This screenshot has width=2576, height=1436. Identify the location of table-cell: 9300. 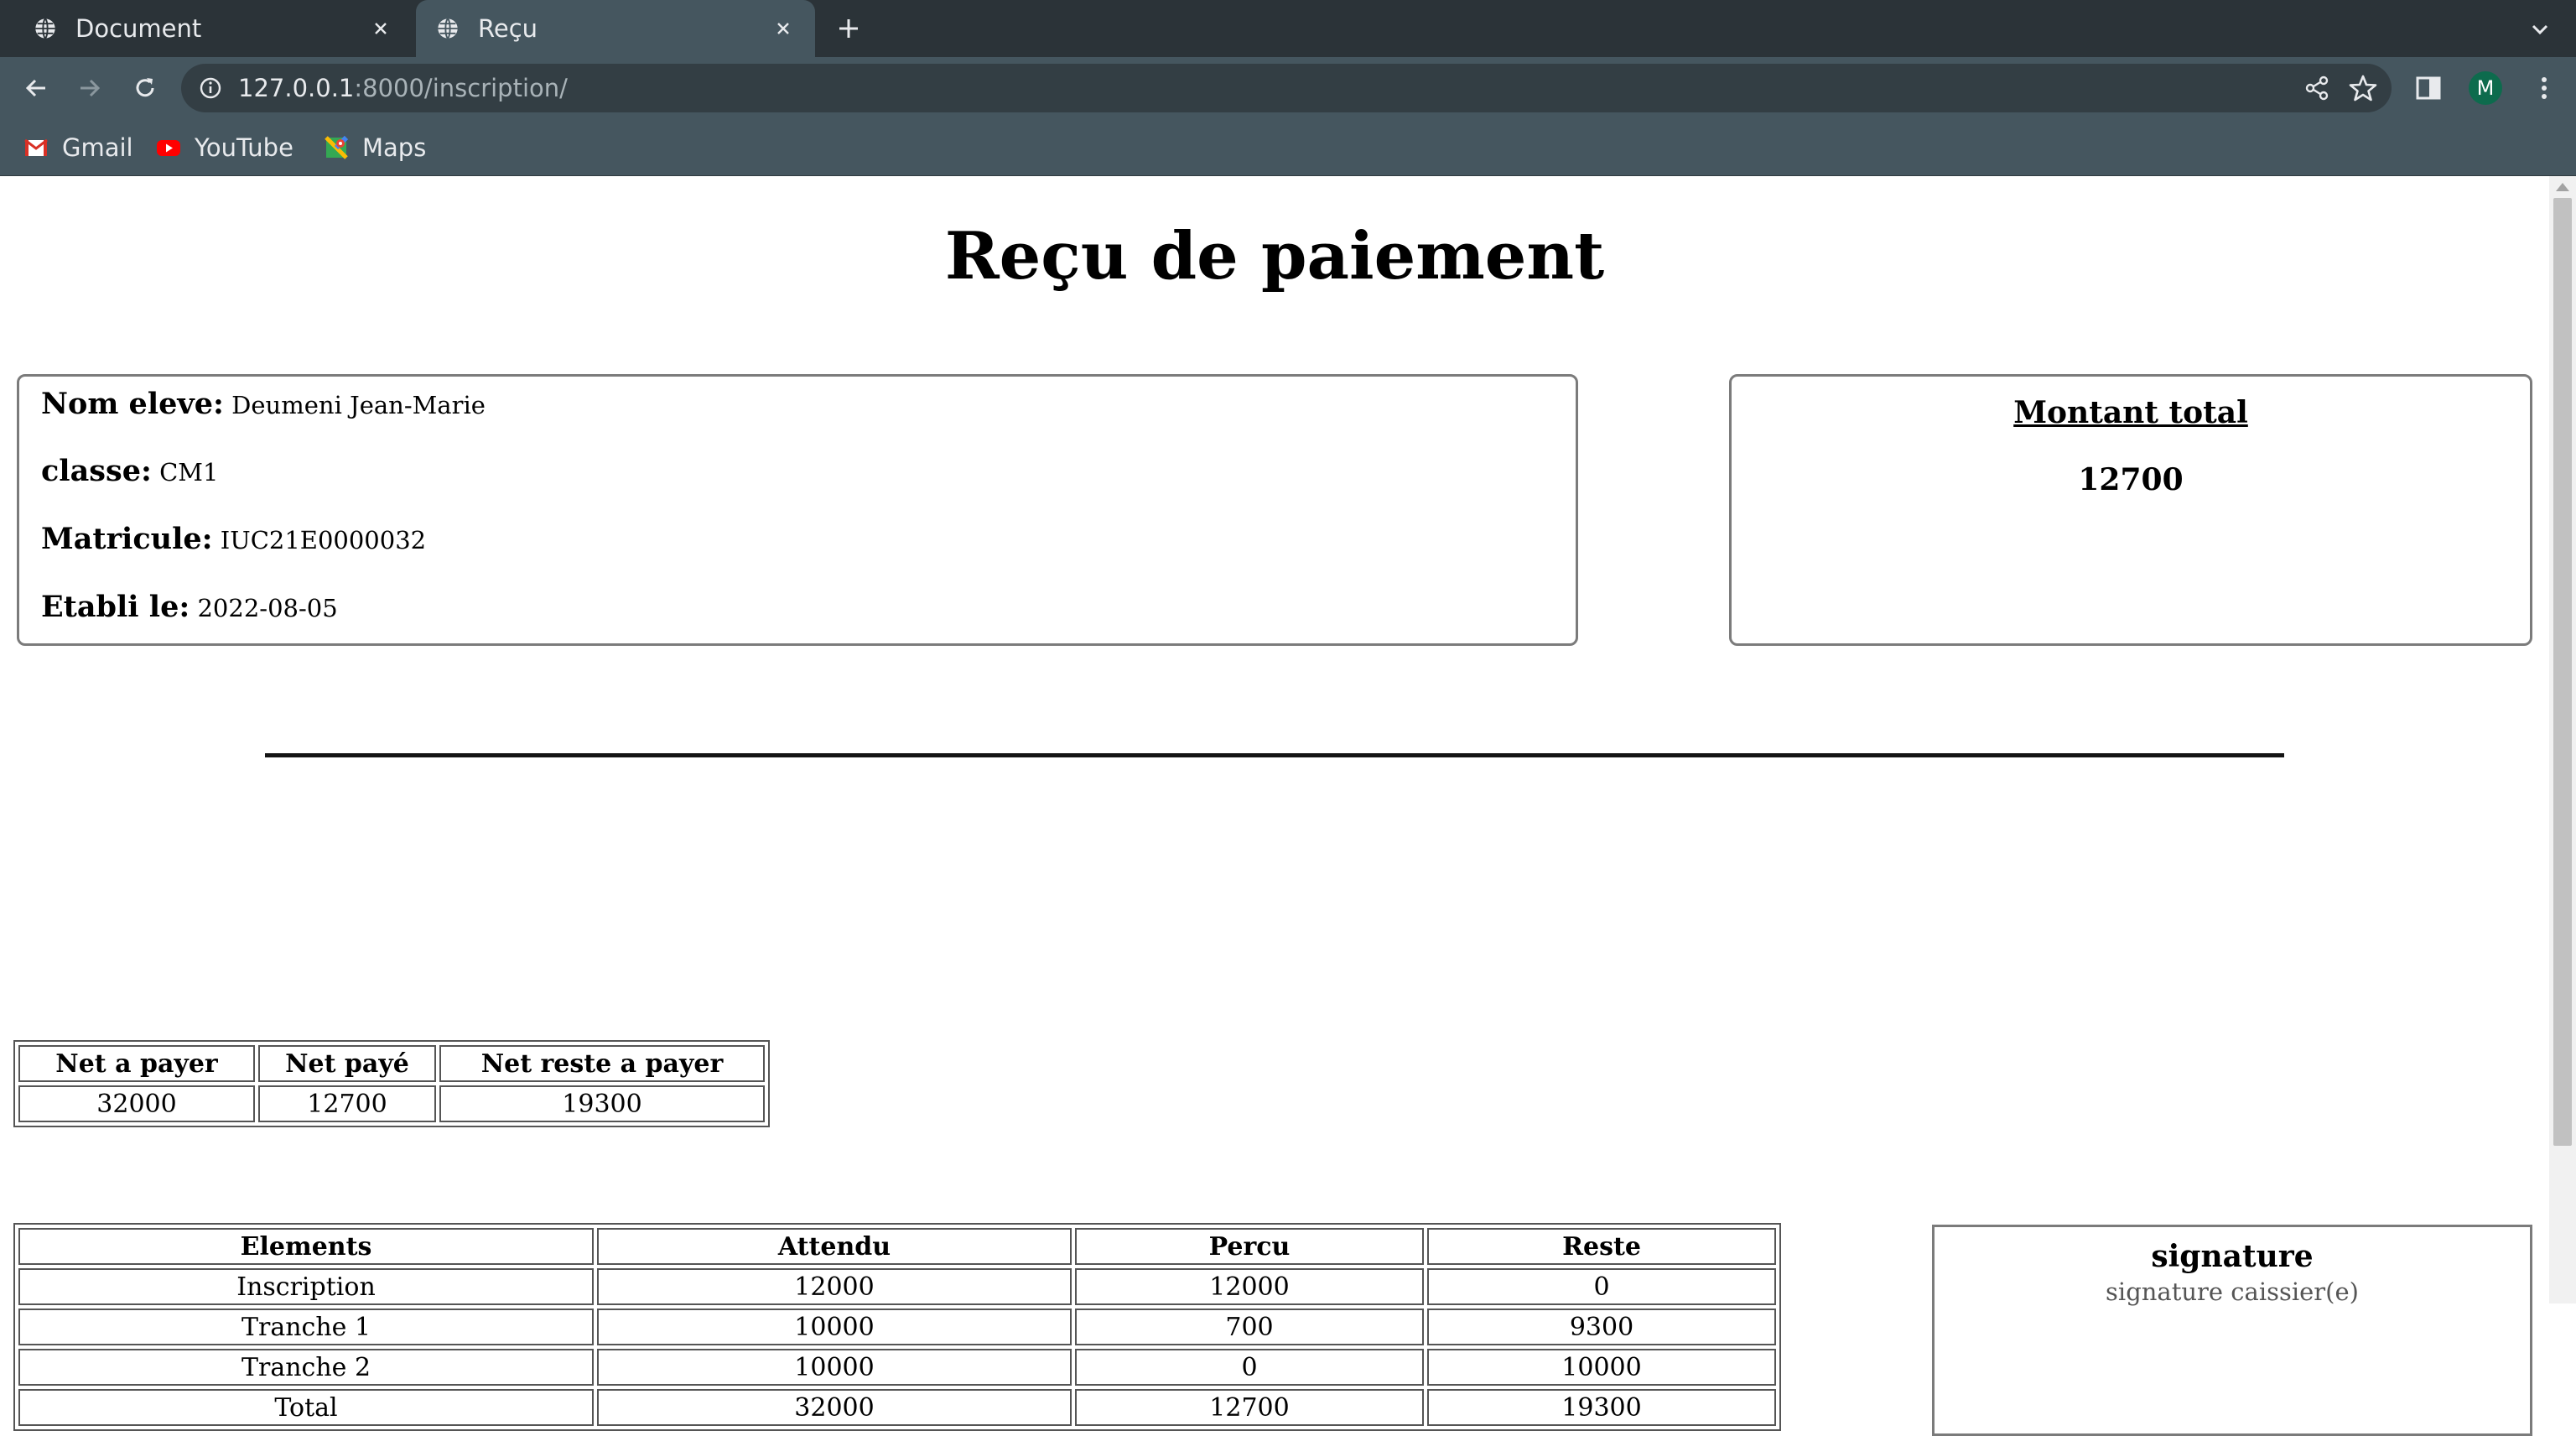
(1601, 1327).